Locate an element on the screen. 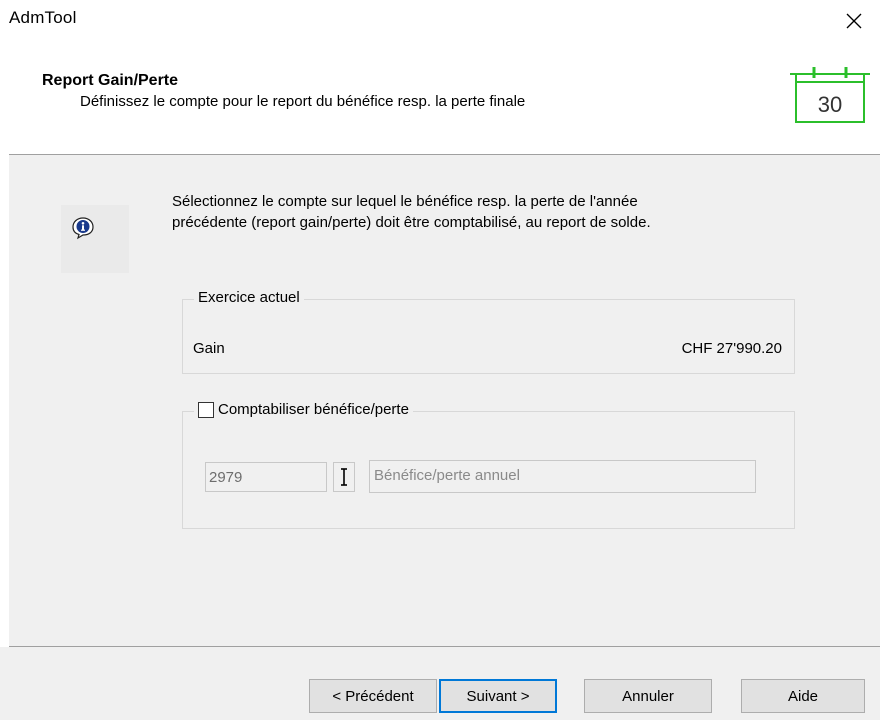  account-description-field: Bénéfice/perte annuel is located at coordinates (562, 476).